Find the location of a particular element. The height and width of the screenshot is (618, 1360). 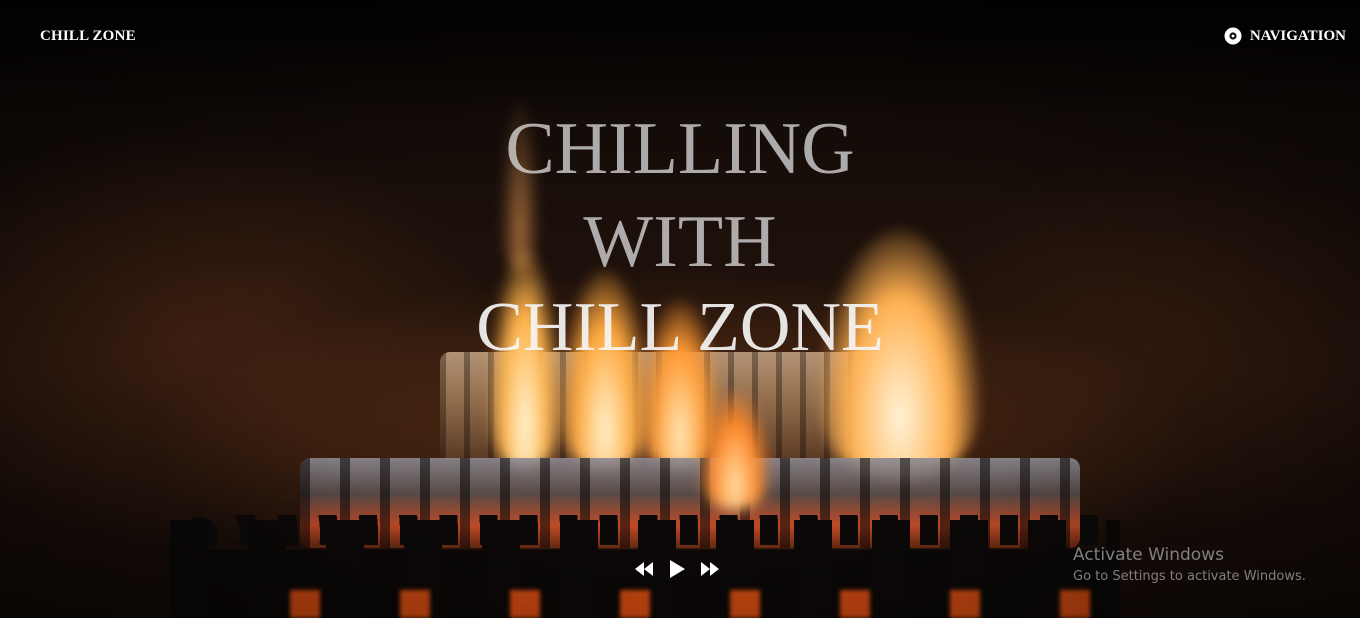

disc-icon is located at coordinates (1233, 36).